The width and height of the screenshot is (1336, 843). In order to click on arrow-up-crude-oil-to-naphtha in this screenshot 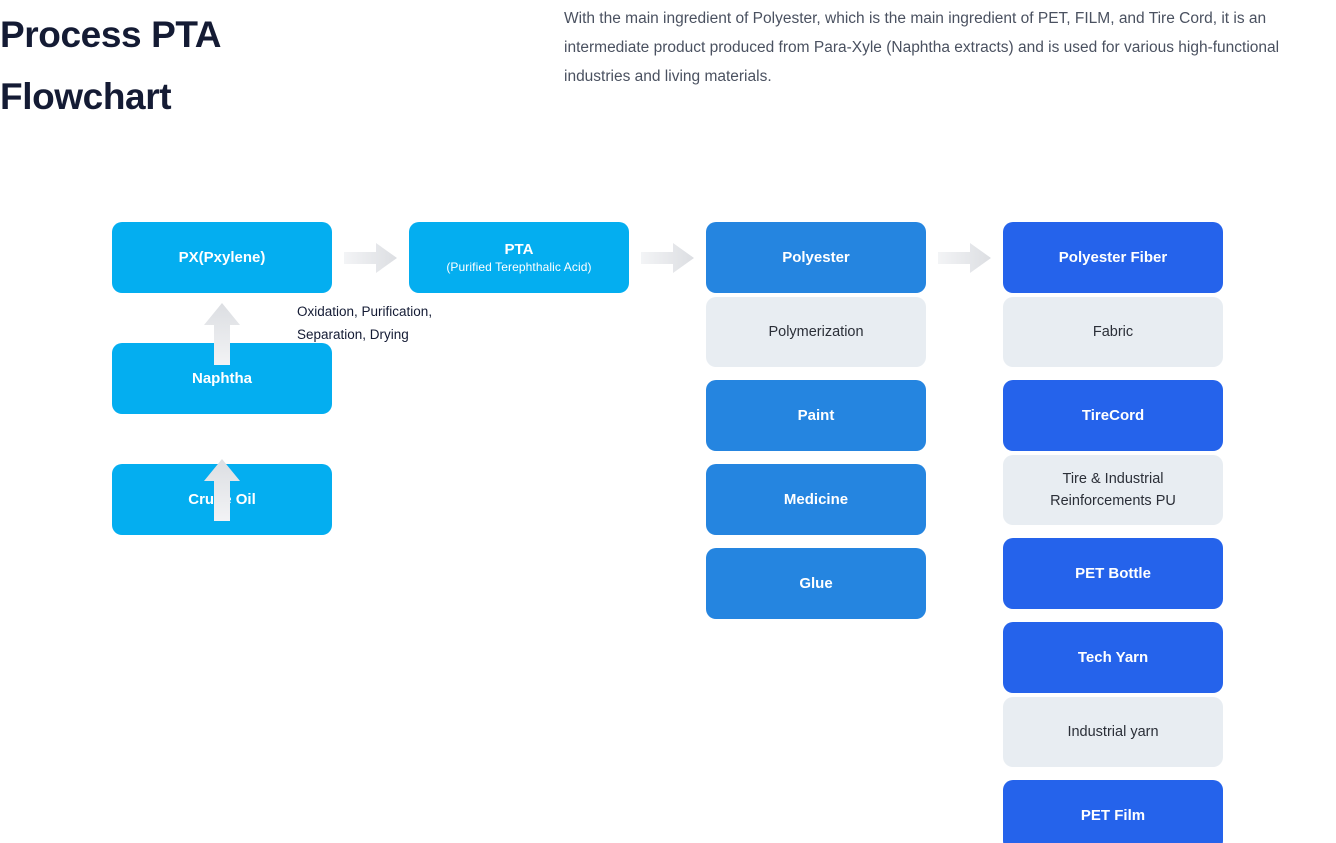, I will do `click(222, 490)`.